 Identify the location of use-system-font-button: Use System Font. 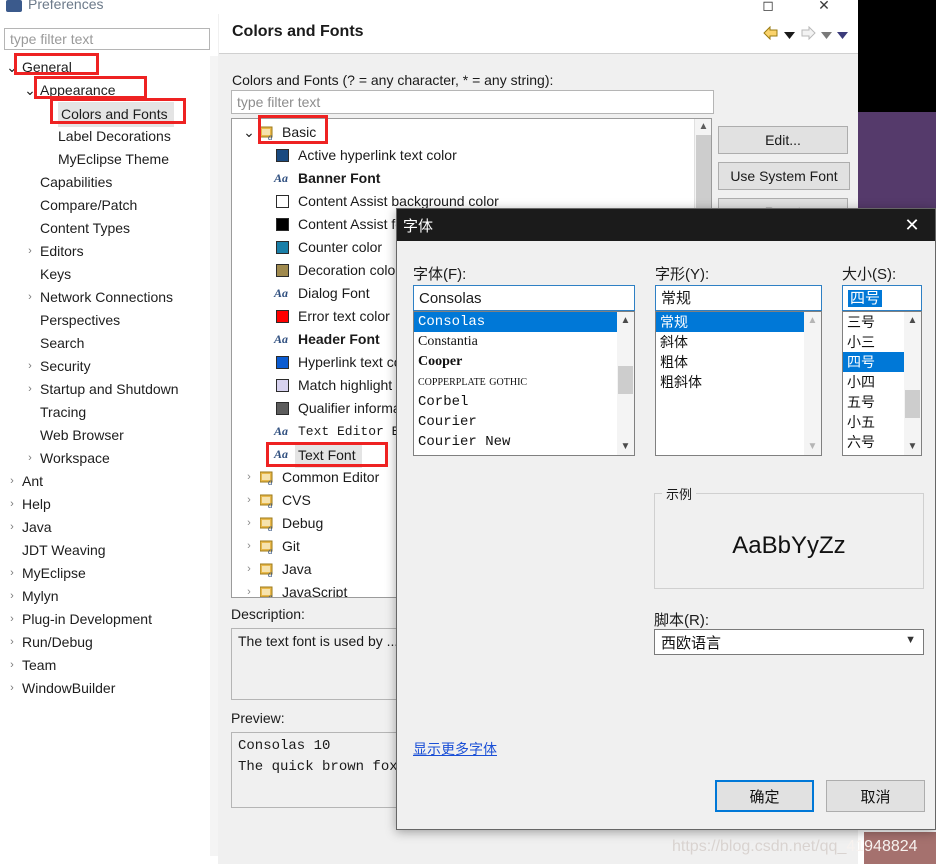
(784, 176).